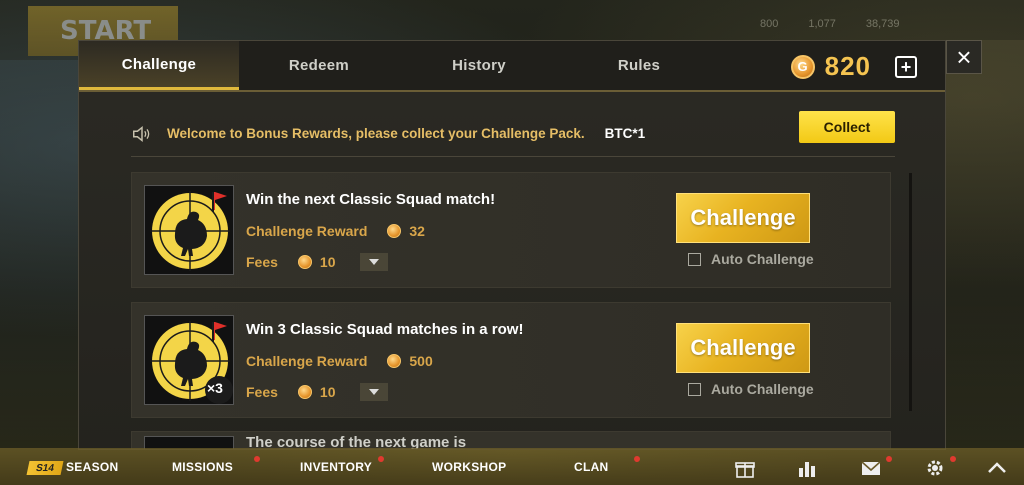 This screenshot has height=485, width=1024. I want to click on nav-missions: MISSIONS, so click(202, 467).